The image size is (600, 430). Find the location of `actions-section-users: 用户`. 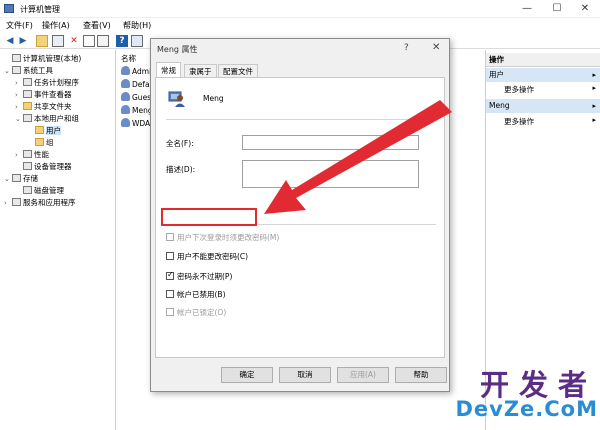

actions-section-users: 用户 is located at coordinates (543, 75).